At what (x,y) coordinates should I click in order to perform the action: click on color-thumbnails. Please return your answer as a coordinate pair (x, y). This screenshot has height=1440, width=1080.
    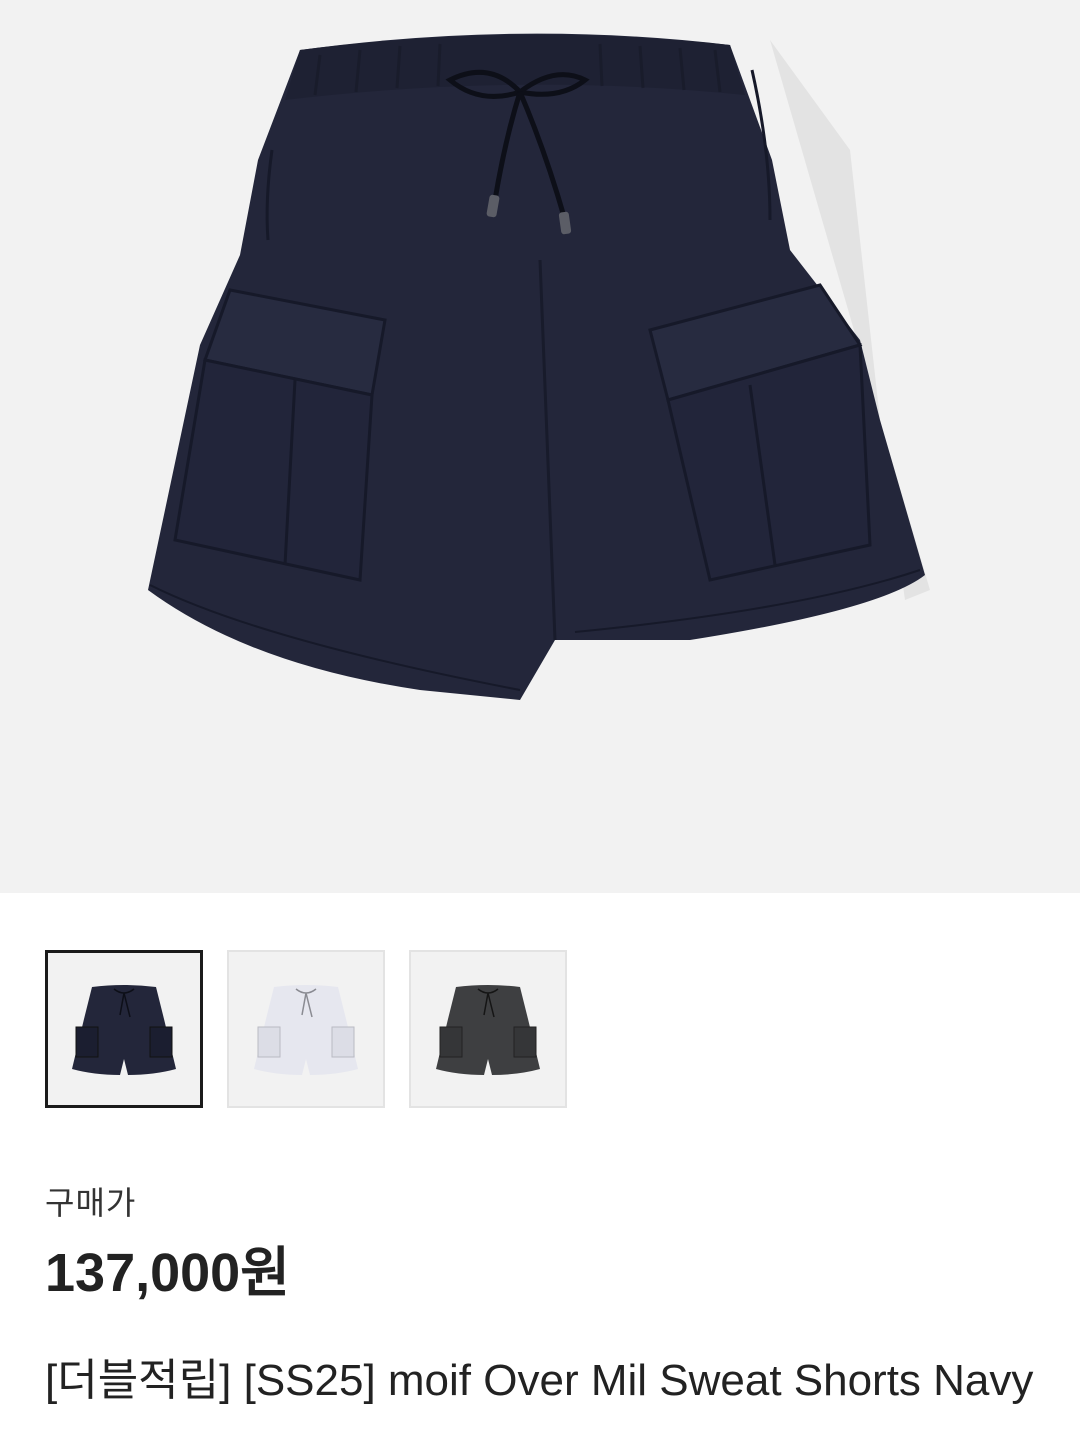
    Looking at the image, I should click on (306, 1029).